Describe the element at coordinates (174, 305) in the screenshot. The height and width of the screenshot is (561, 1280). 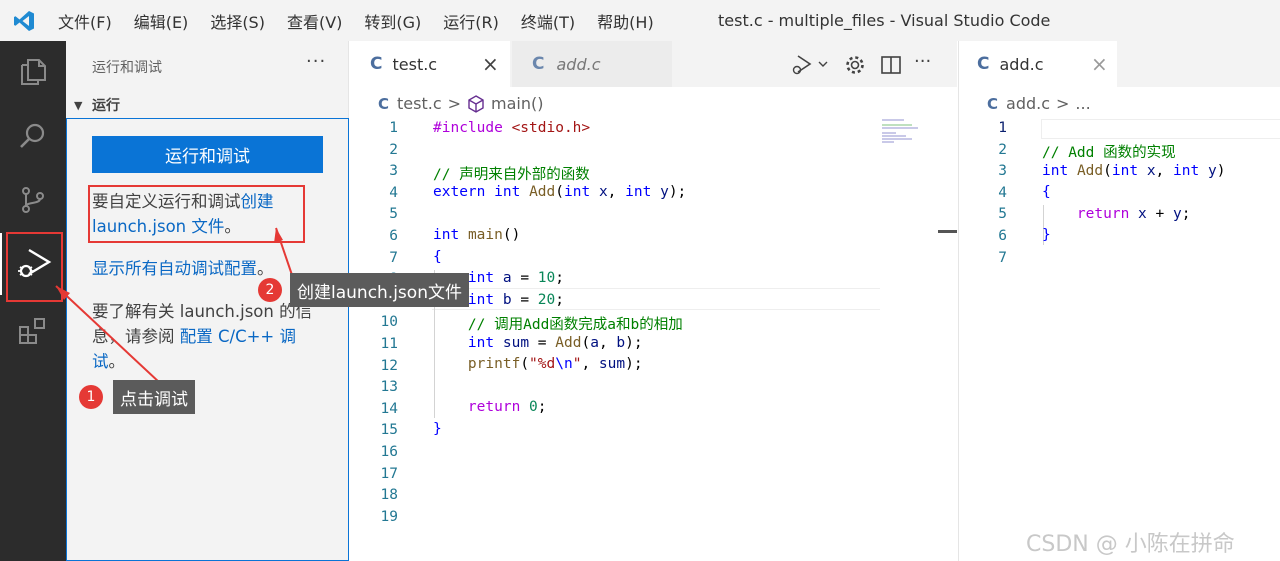
I see `annotation-arrows` at that location.